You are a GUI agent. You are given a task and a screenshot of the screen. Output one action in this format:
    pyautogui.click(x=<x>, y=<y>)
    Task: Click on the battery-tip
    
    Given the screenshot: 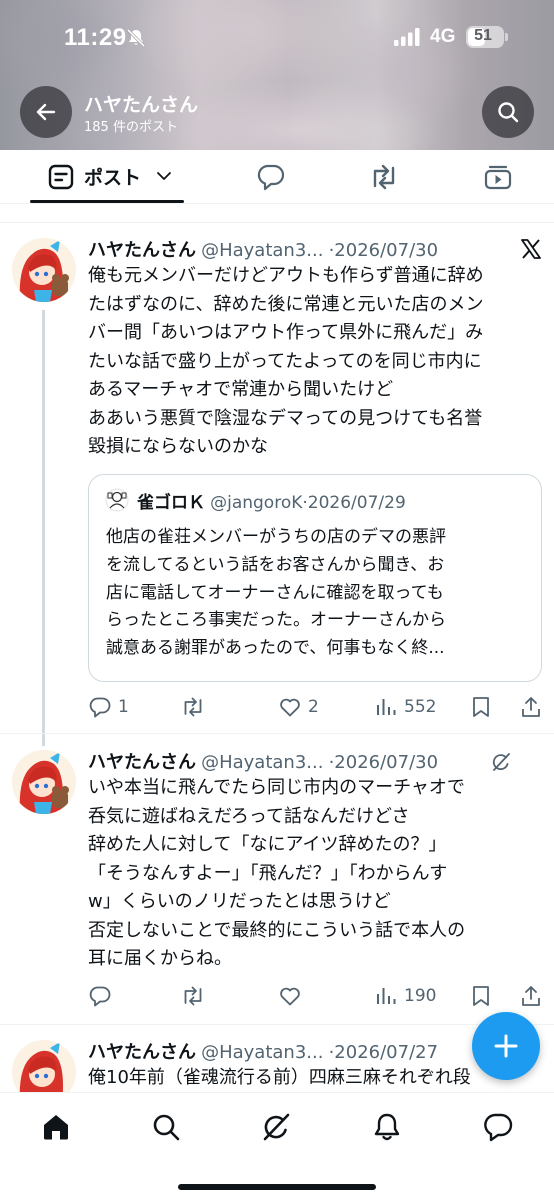 What is the action you would take?
    pyautogui.click(x=506, y=37)
    